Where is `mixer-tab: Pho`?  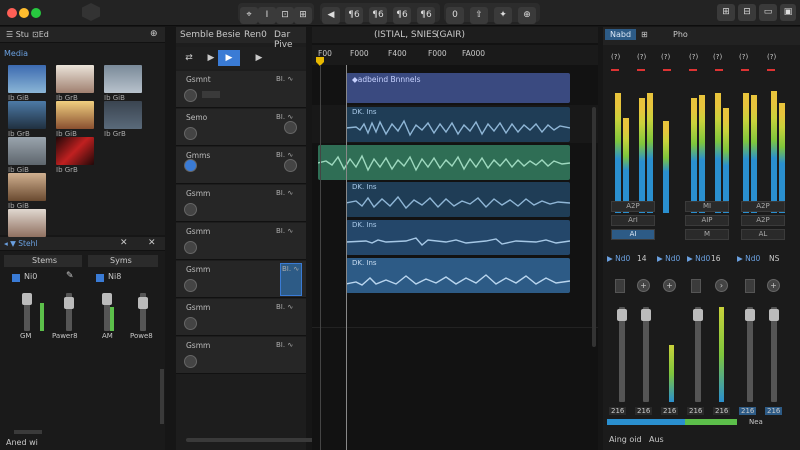
mixer-tab: Pho is located at coordinates (680, 34).